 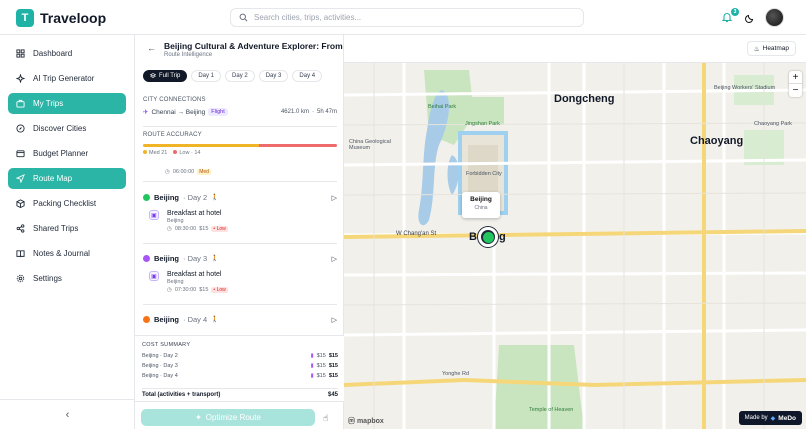 What do you see at coordinates (146, 197) in the screenshot?
I see `day-color-dot` at bounding box center [146, 197].